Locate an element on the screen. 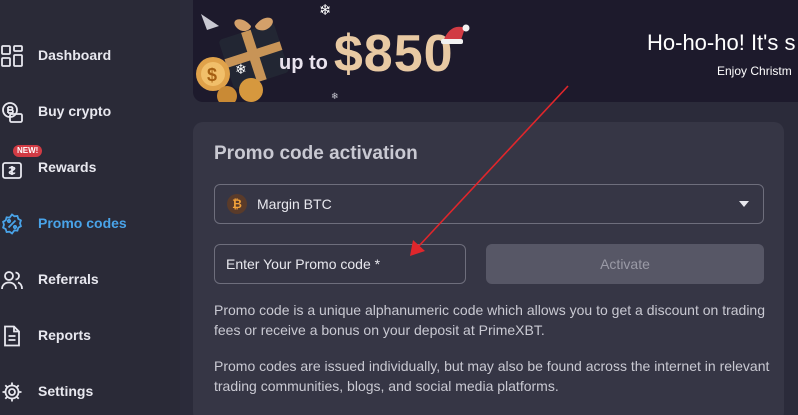 The image size is (798, 415). wallet-bitcoin-icon is located at coordinates (12, 112).